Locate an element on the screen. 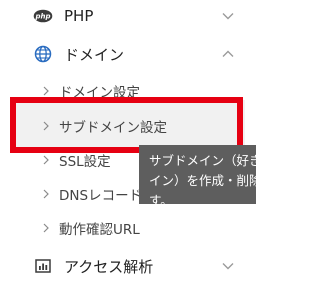 The width and height of the screenshot is (320, 284). sidebar-item-access-analytics: アクセス解析 is located at coordinates (128, 266).